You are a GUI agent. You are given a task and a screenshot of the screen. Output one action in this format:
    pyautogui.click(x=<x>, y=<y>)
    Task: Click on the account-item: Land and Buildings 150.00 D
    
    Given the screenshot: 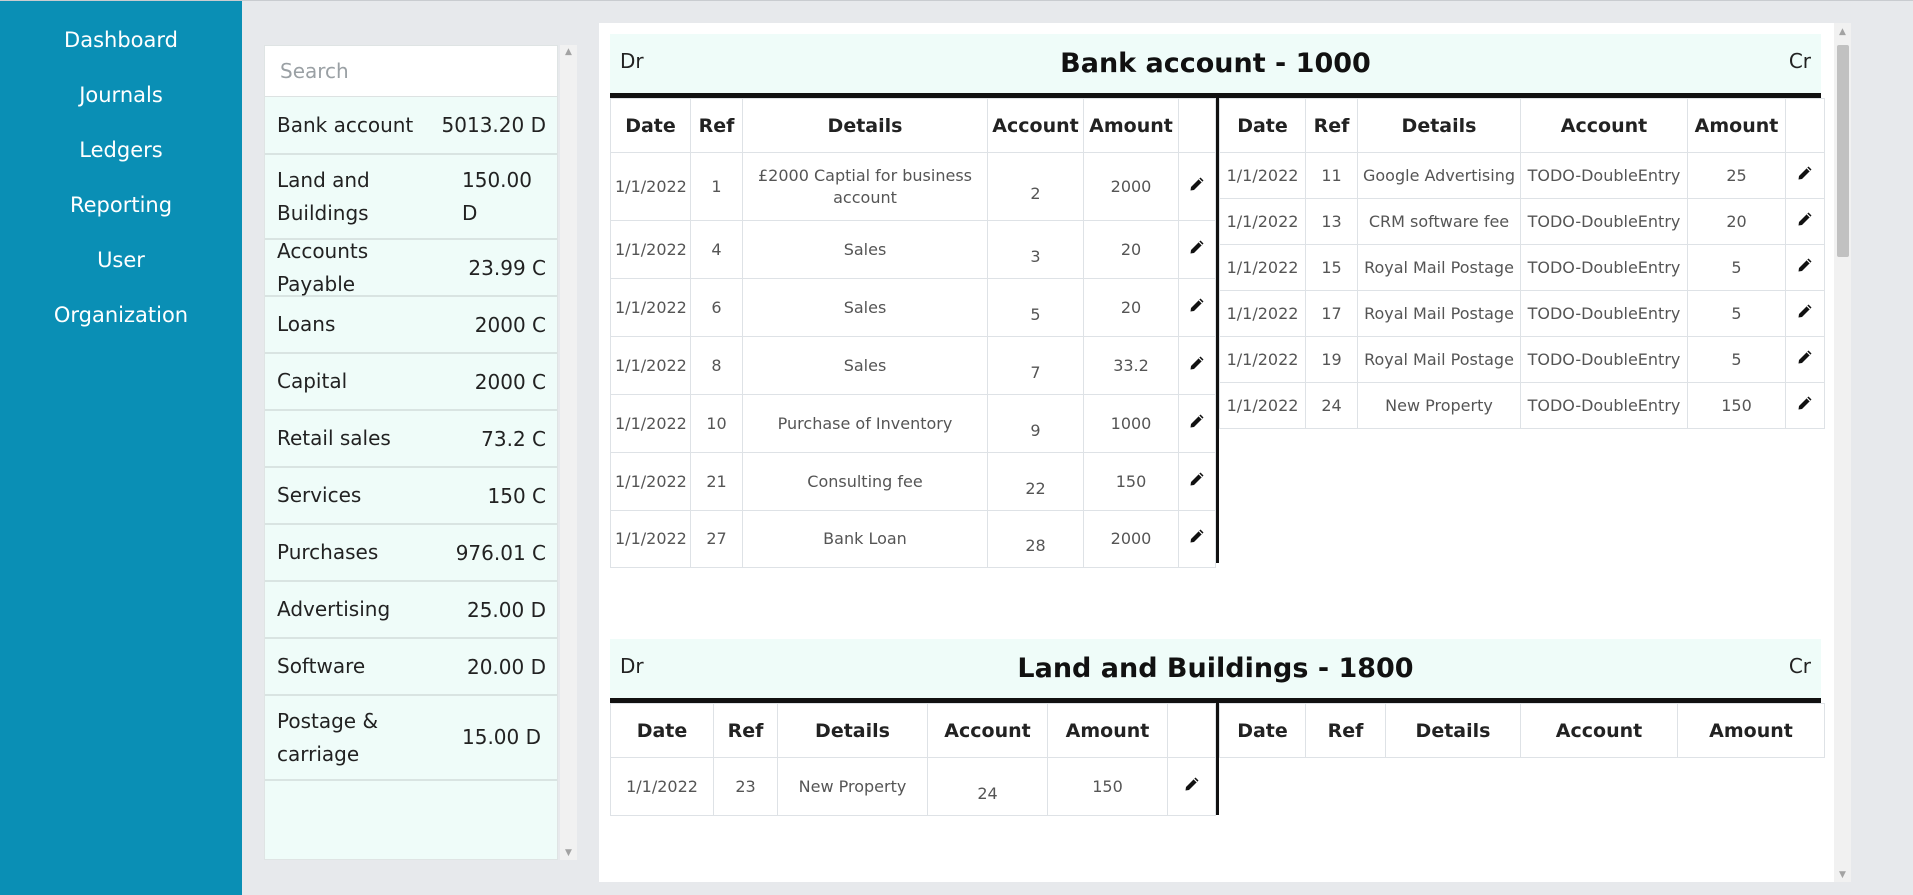 What is the action you would take?
    pyautogui.click(x=411, y=197)
    